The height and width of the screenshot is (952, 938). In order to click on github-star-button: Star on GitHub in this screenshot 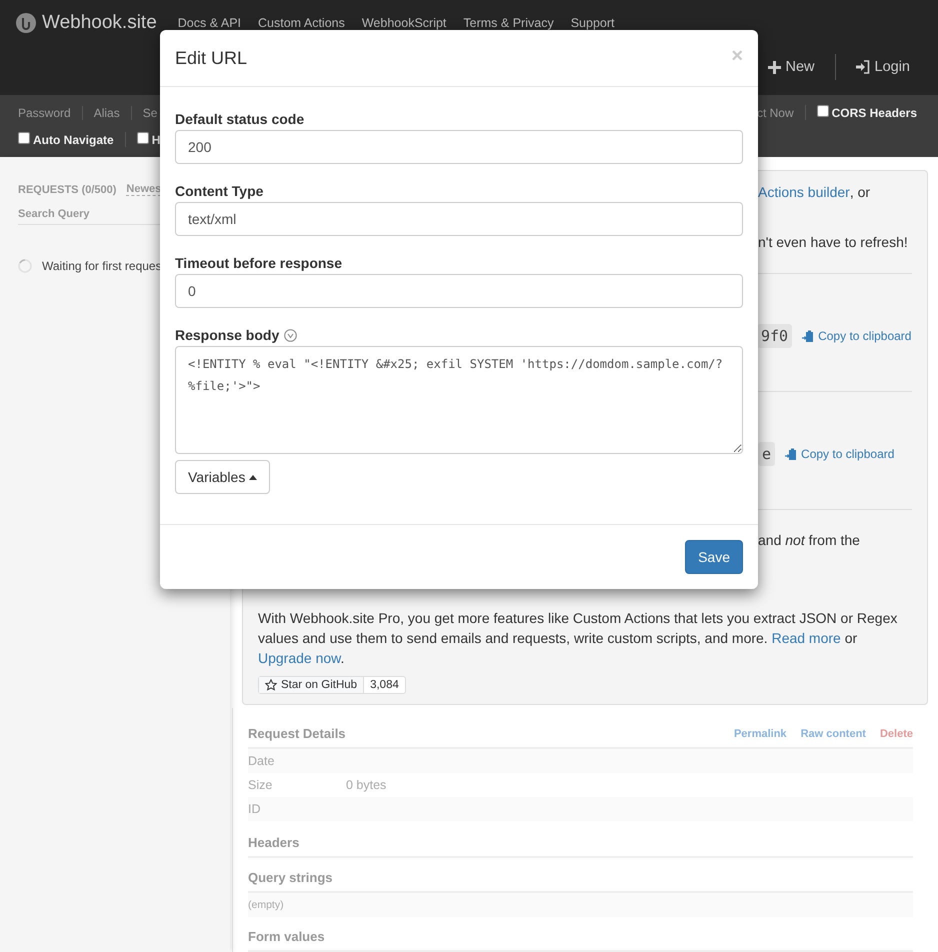, I will do `click(311, 685)`.